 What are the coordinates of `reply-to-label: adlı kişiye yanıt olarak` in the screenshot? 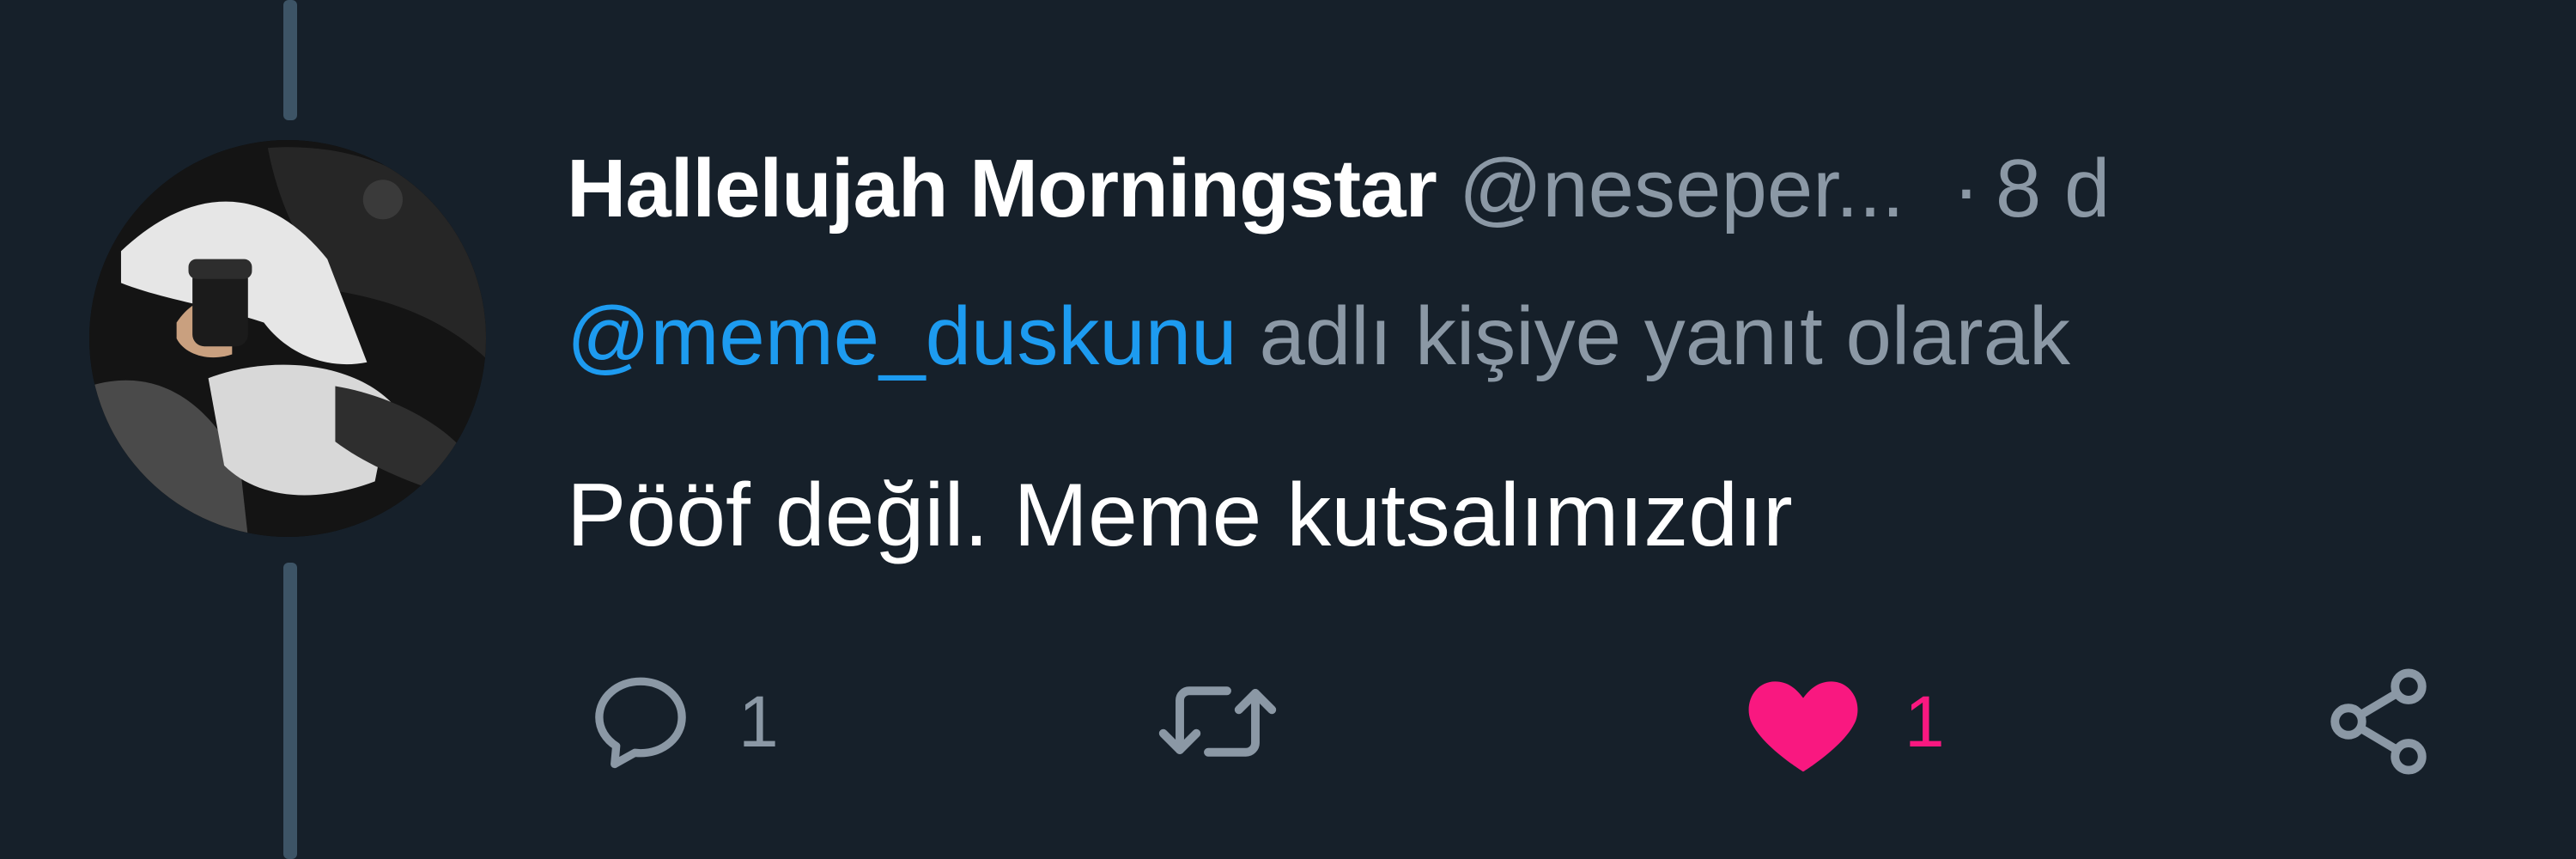 It's located at (1664, 336).